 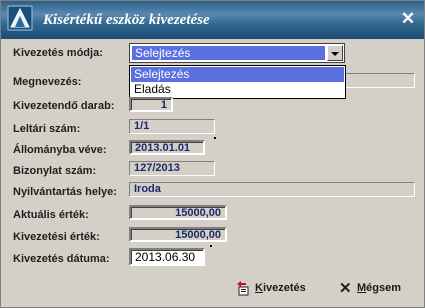 I want to click on cancel-button: ✕ Mégsem, so click(x=370, y=288).